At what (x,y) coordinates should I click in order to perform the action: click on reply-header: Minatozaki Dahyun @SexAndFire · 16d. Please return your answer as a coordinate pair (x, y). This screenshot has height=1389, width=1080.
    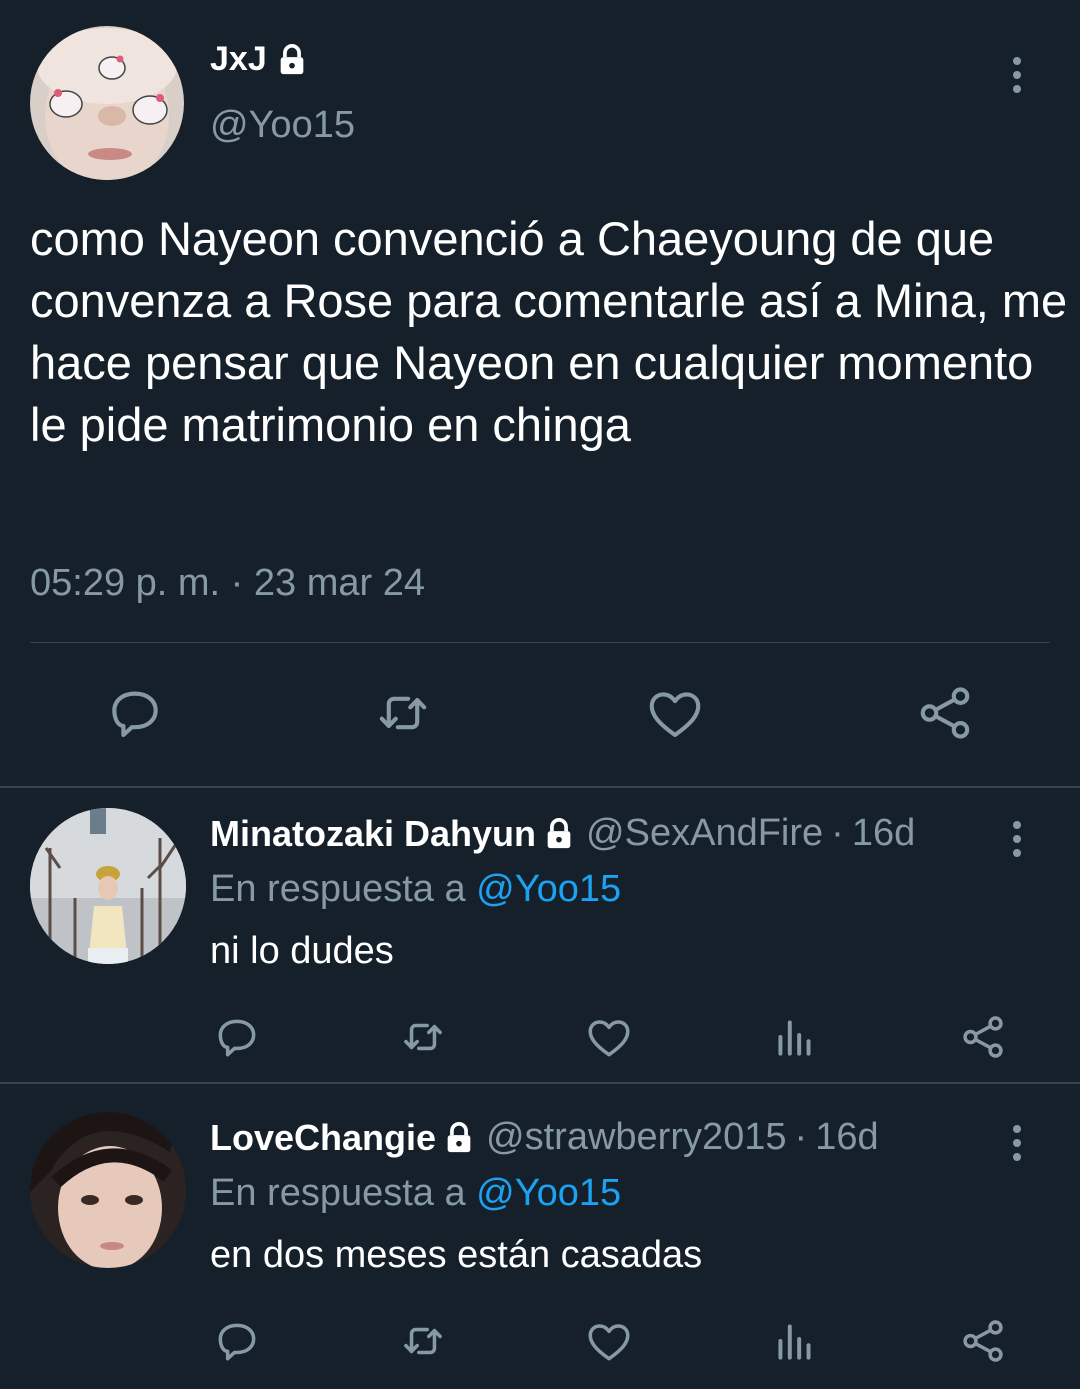
    Looking at the image, I should click on (562, 833).